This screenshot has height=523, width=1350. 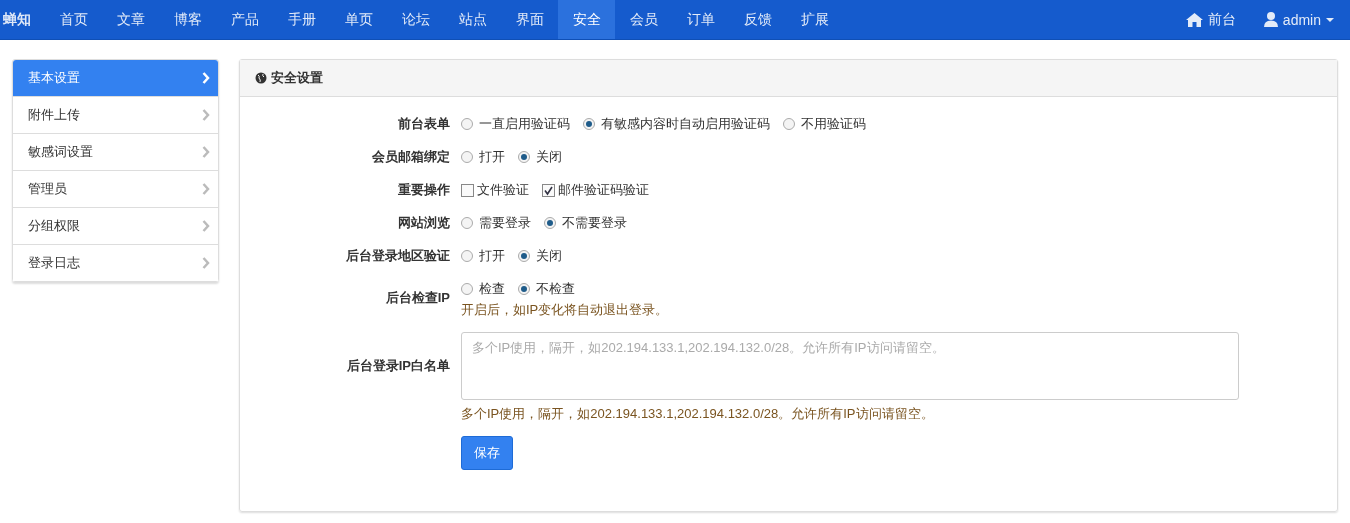 What do you see at coordinates (697, 413) in the screenshot?
I see `help-text: 多个IP使用，隔开，如202.194.133.1,202.194.132.0/28。允许所有IP访问请留空。` at bounding box center [697, 413].